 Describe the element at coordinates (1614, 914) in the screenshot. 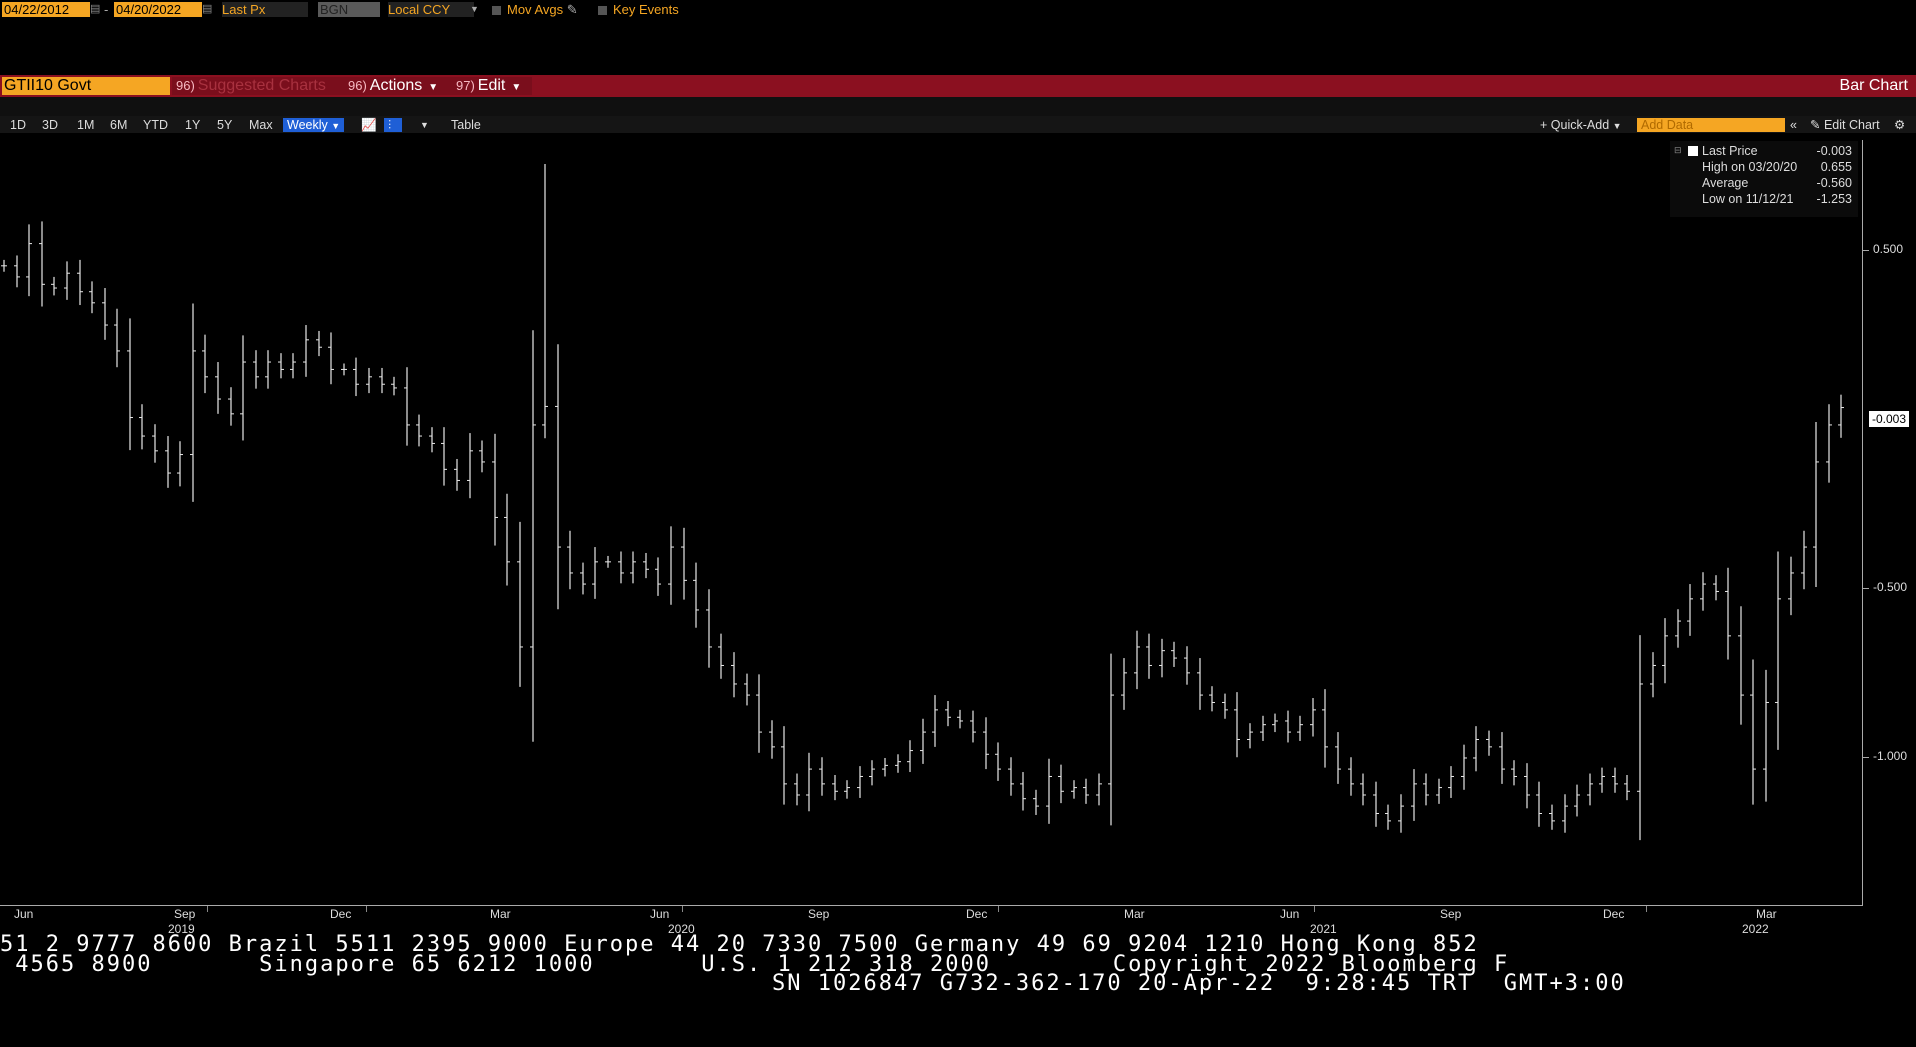

I see `x-label: Dec` at that location.